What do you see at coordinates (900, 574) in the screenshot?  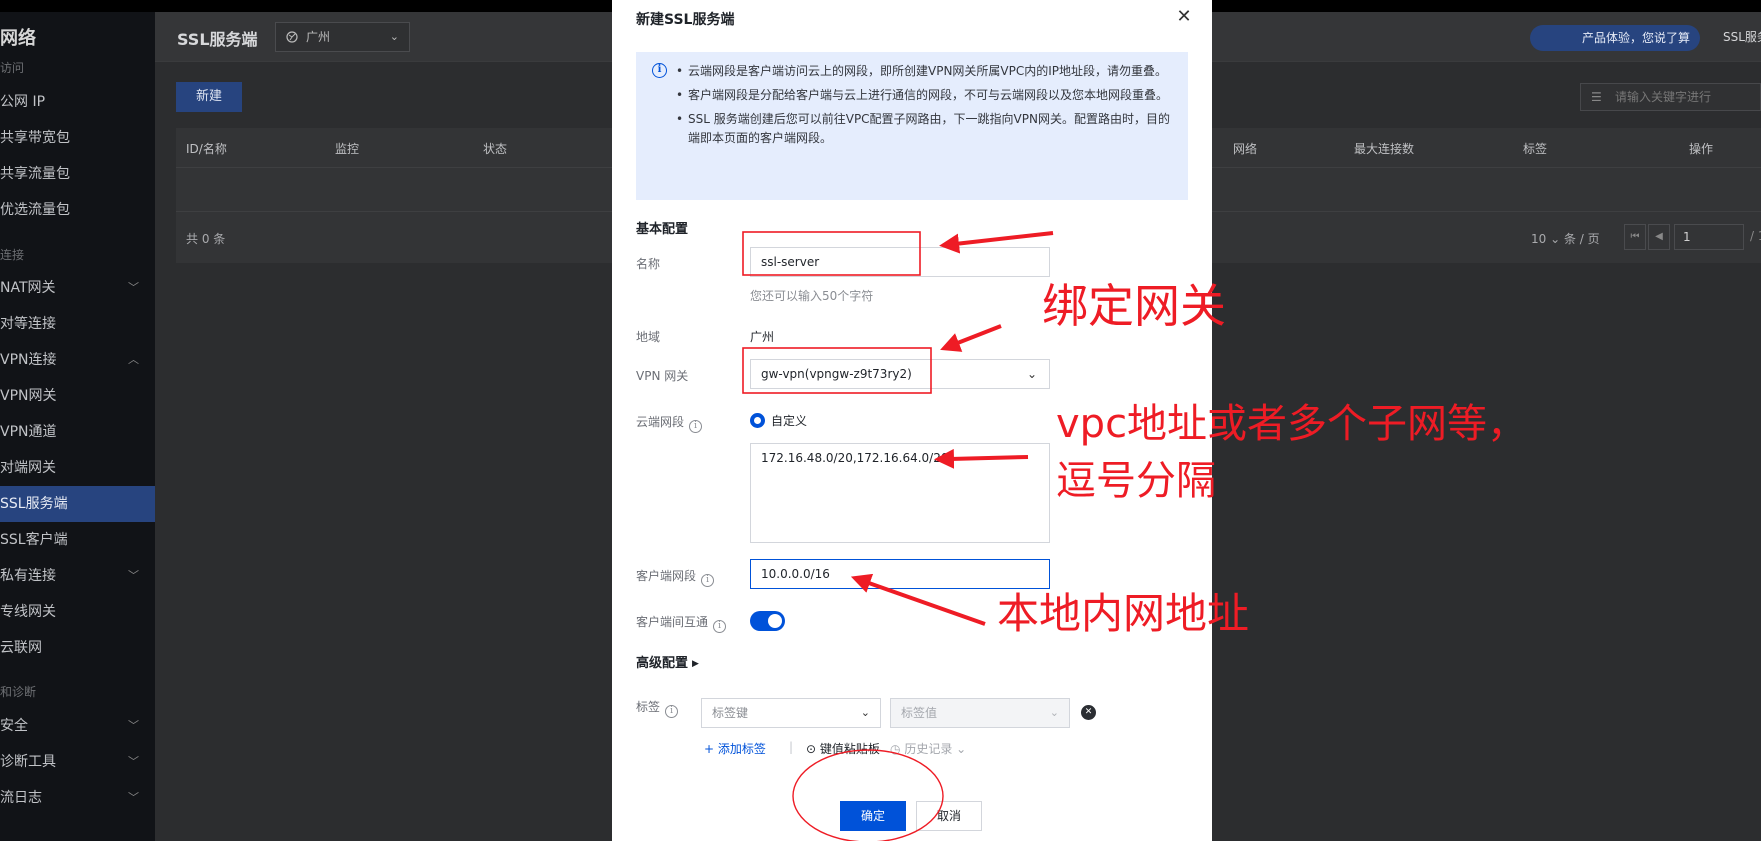 I see `client-cidr-input: 10.0.0.0/16` at bounding box center [900, 574].